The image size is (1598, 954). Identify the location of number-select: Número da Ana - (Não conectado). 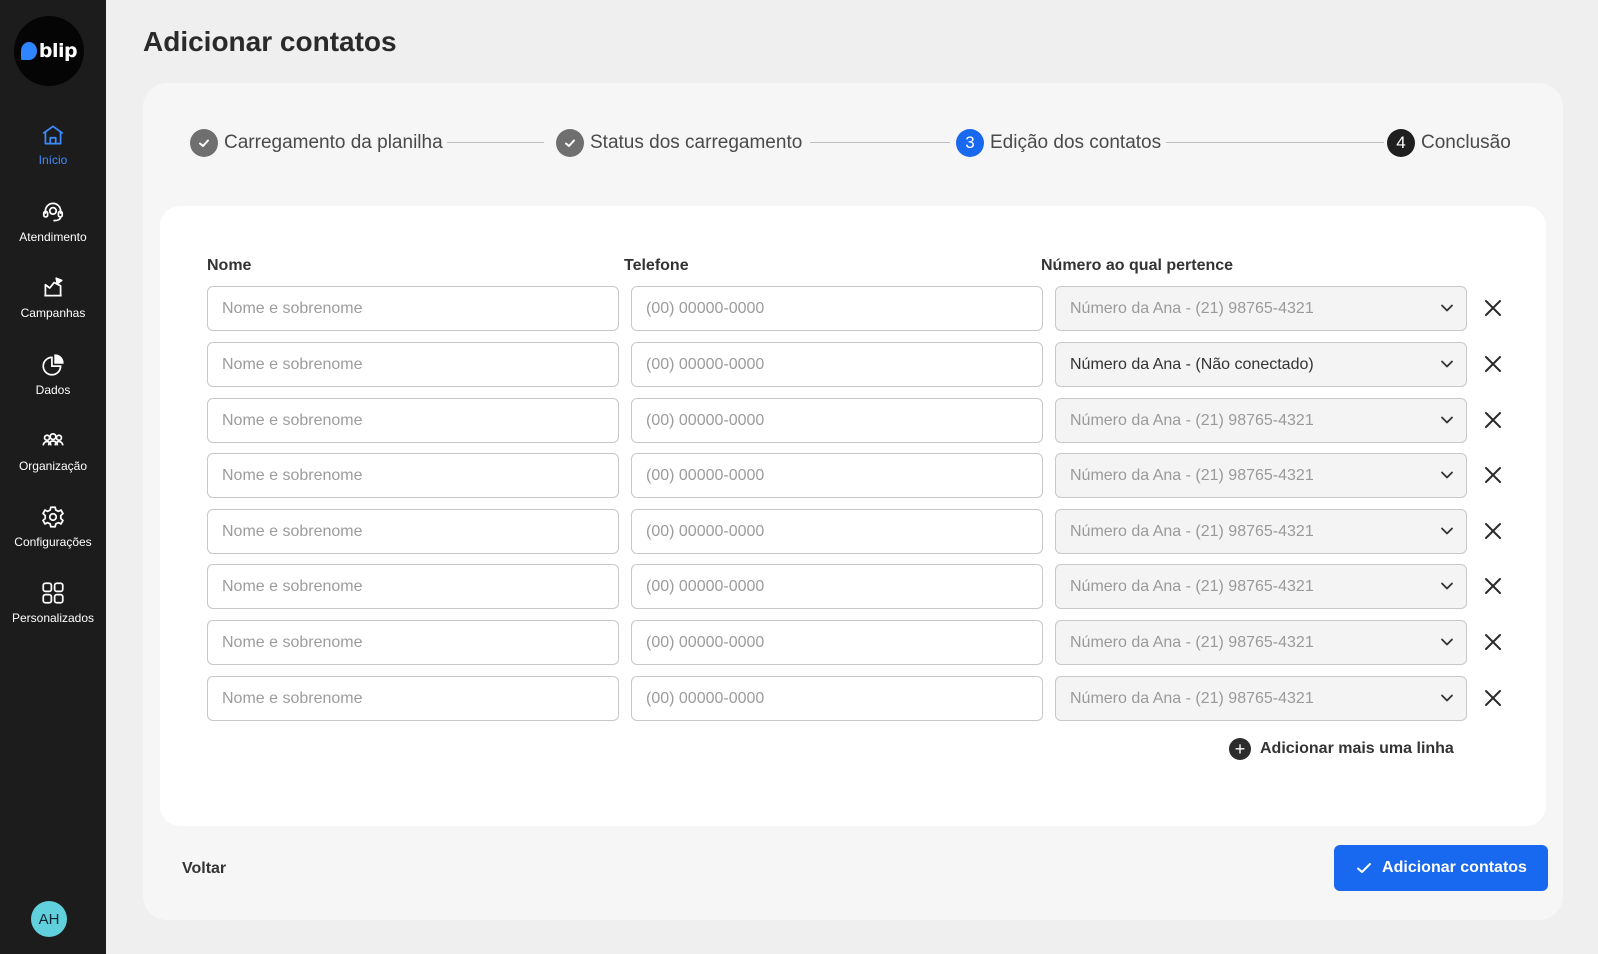
(1261, 364).